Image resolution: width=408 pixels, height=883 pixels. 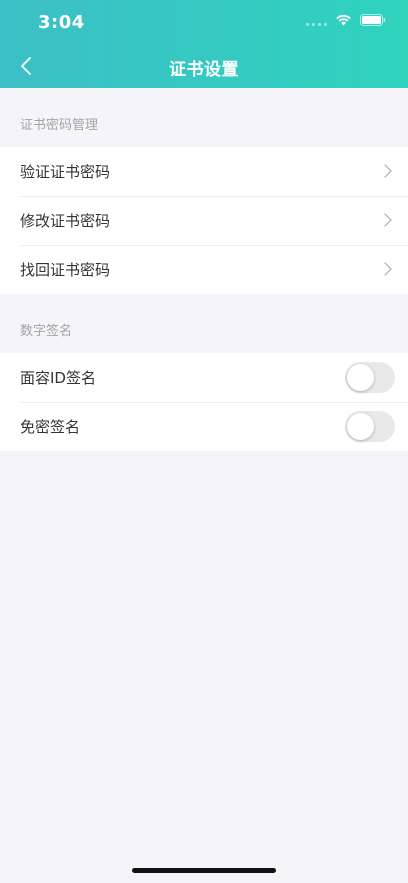 What do you see at coordinates (316, 20) in the screenshot?
I see `cellular-signal-icon` at bounding box center [316, 20].